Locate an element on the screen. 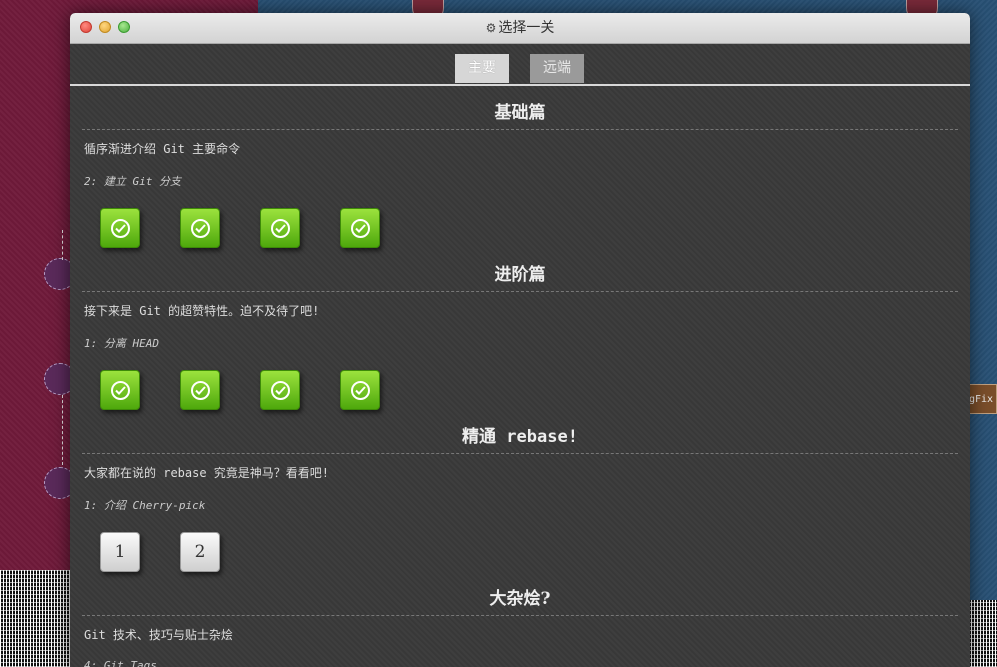 The height and width of the screenshot is (667, 997). window-titlebar: ⚙ 选择一关 is located at coordinates (520, 28).